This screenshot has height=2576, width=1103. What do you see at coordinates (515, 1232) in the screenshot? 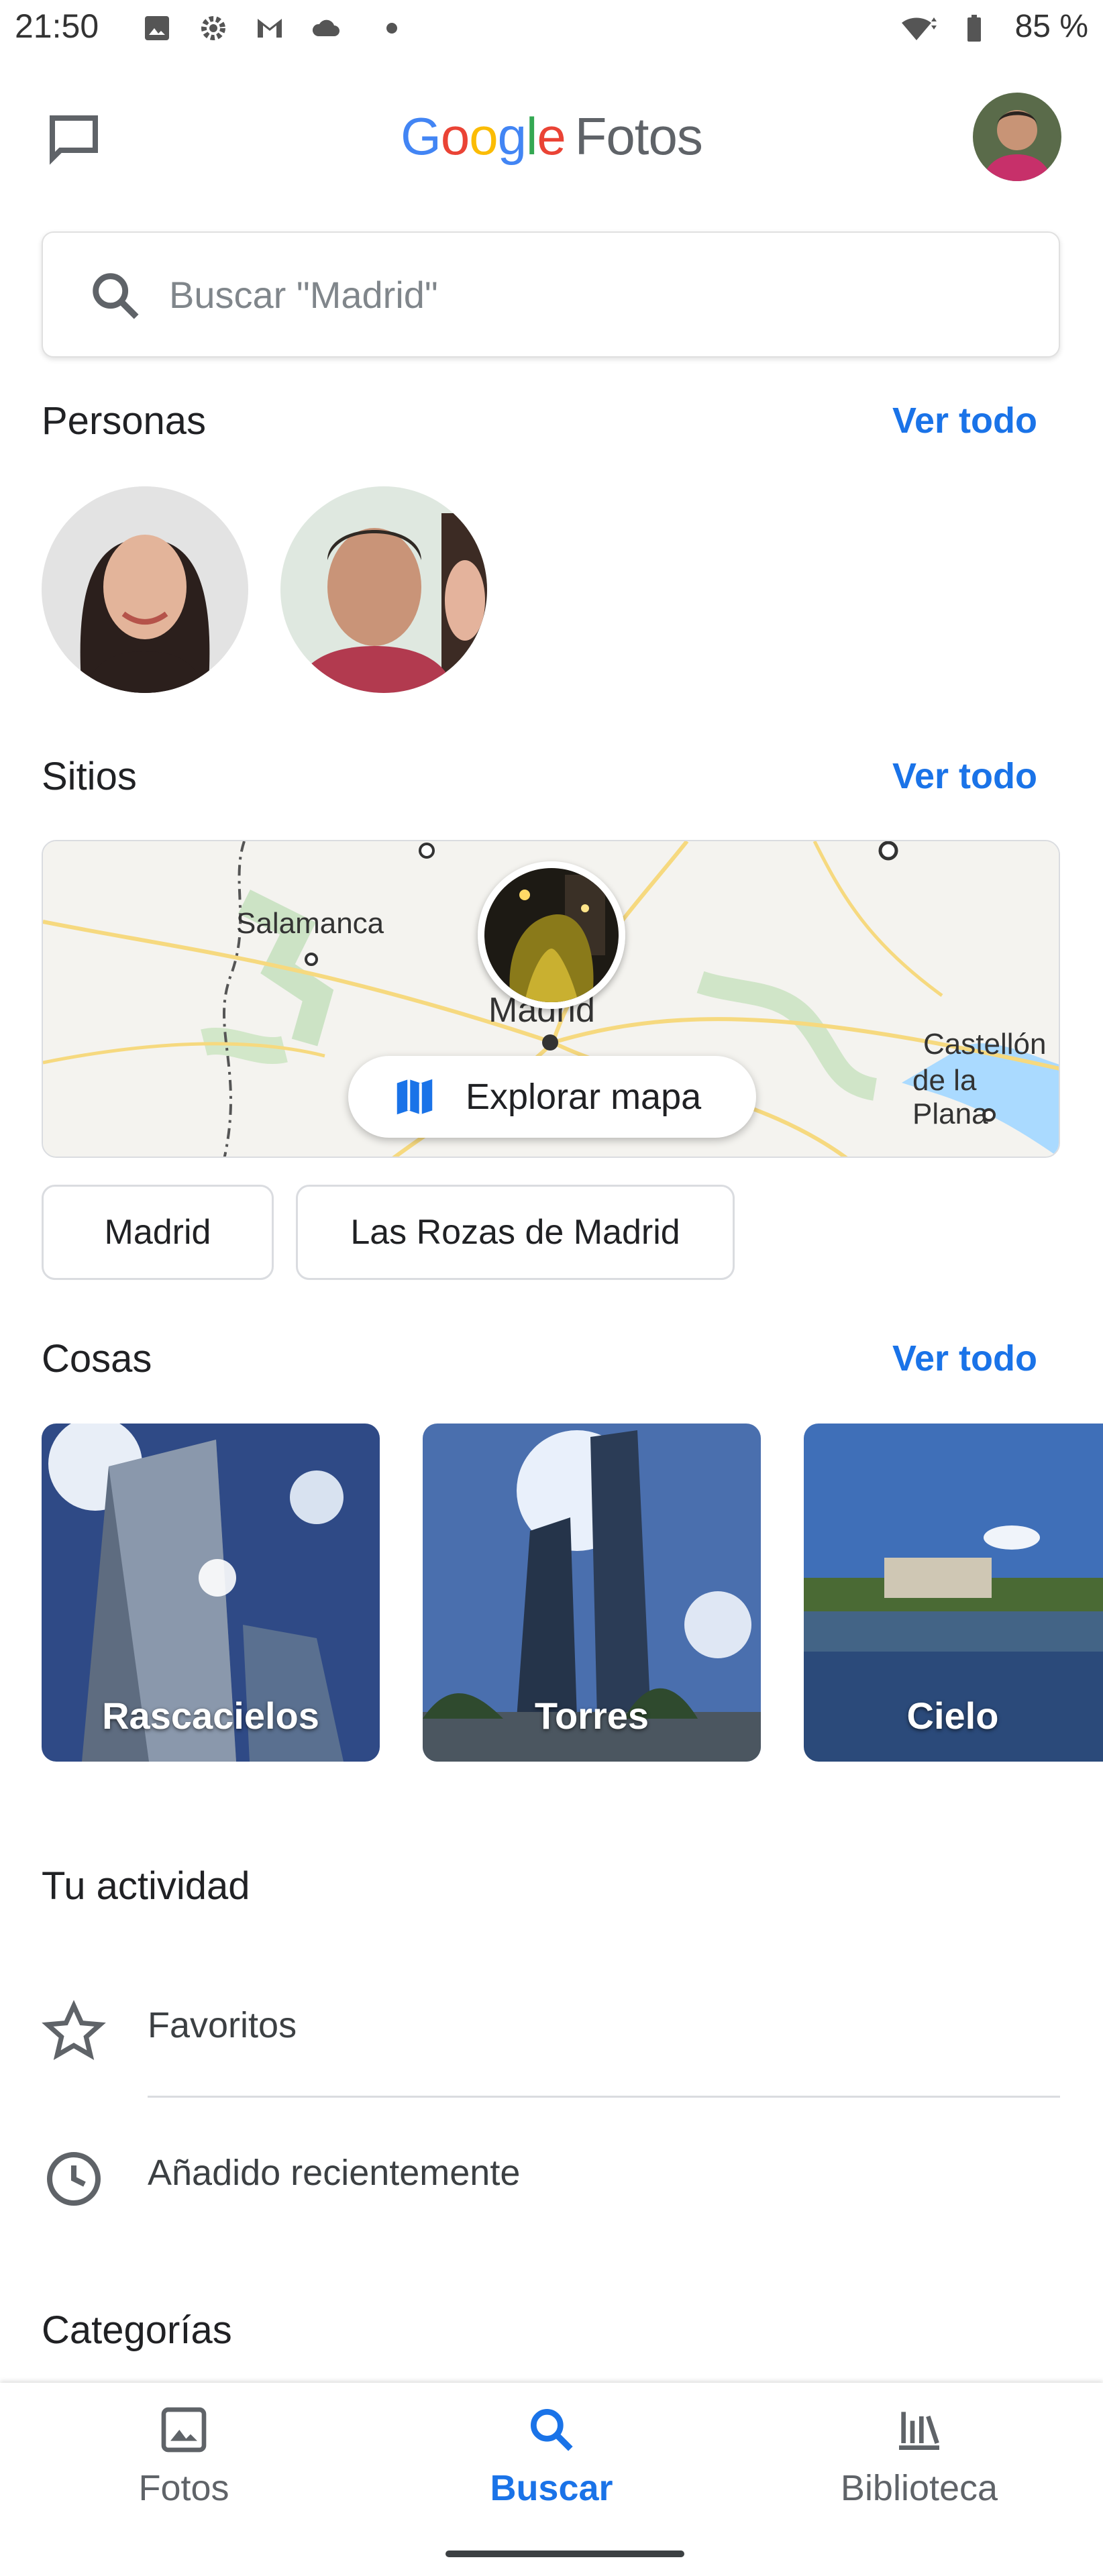
I see `place-chip: Las Rozas de Madrid` at bounding box center [515, 1232].